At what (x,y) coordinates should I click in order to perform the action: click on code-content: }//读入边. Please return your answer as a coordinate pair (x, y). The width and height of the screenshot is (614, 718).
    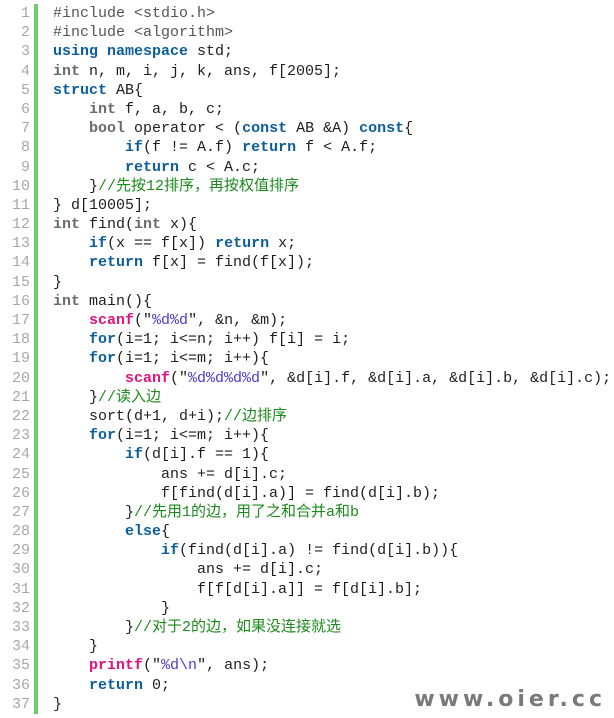
    Looking at the image, I should click on (99, 397).